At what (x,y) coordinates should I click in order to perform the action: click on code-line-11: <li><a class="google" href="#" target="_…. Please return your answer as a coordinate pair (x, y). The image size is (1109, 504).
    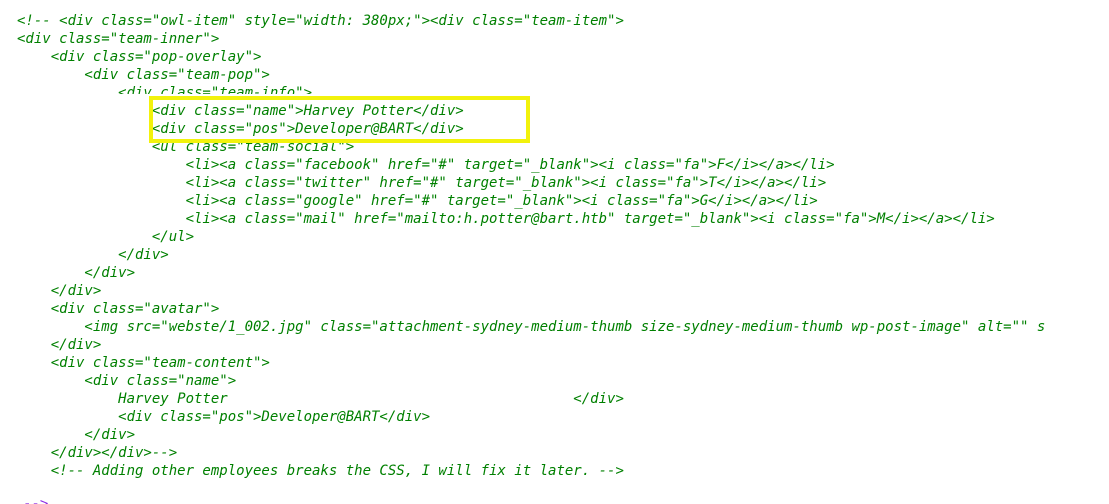
    Looking at the image, I should click on (417, 201).